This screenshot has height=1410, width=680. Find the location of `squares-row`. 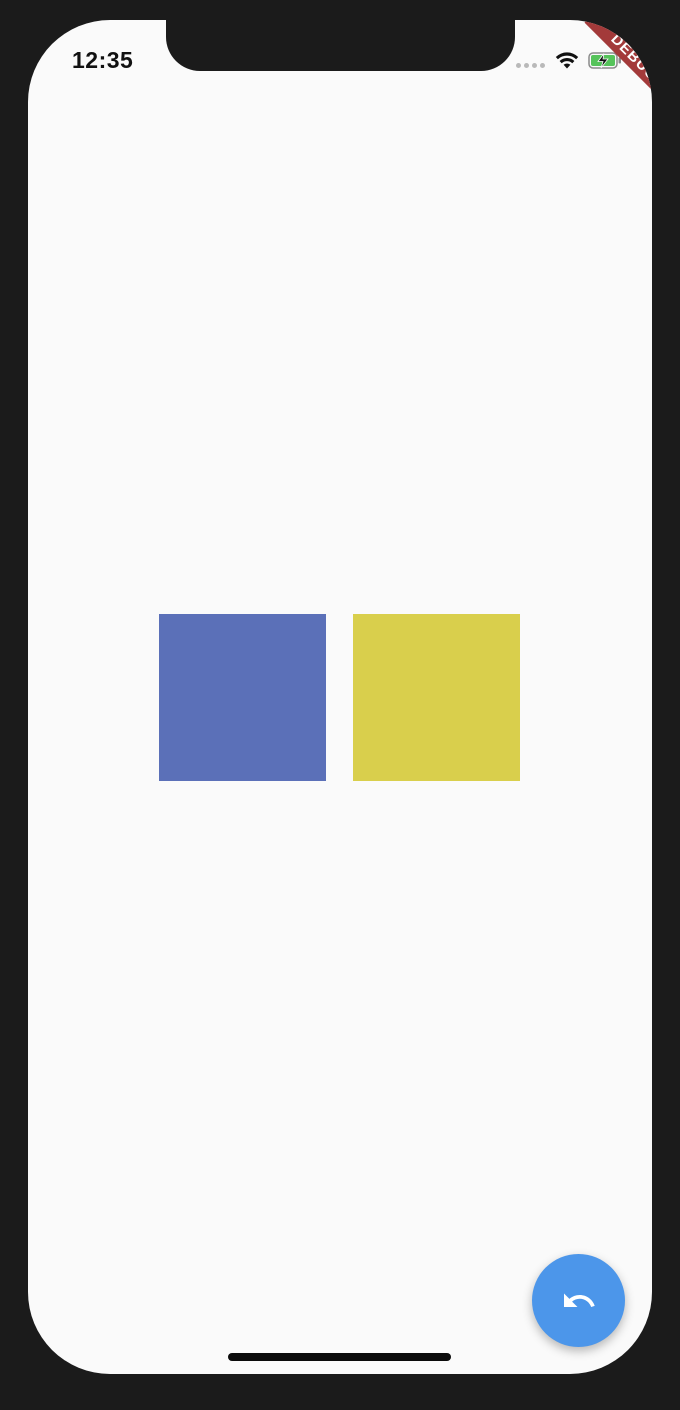

squares-row is located at coordinates (339, 697).